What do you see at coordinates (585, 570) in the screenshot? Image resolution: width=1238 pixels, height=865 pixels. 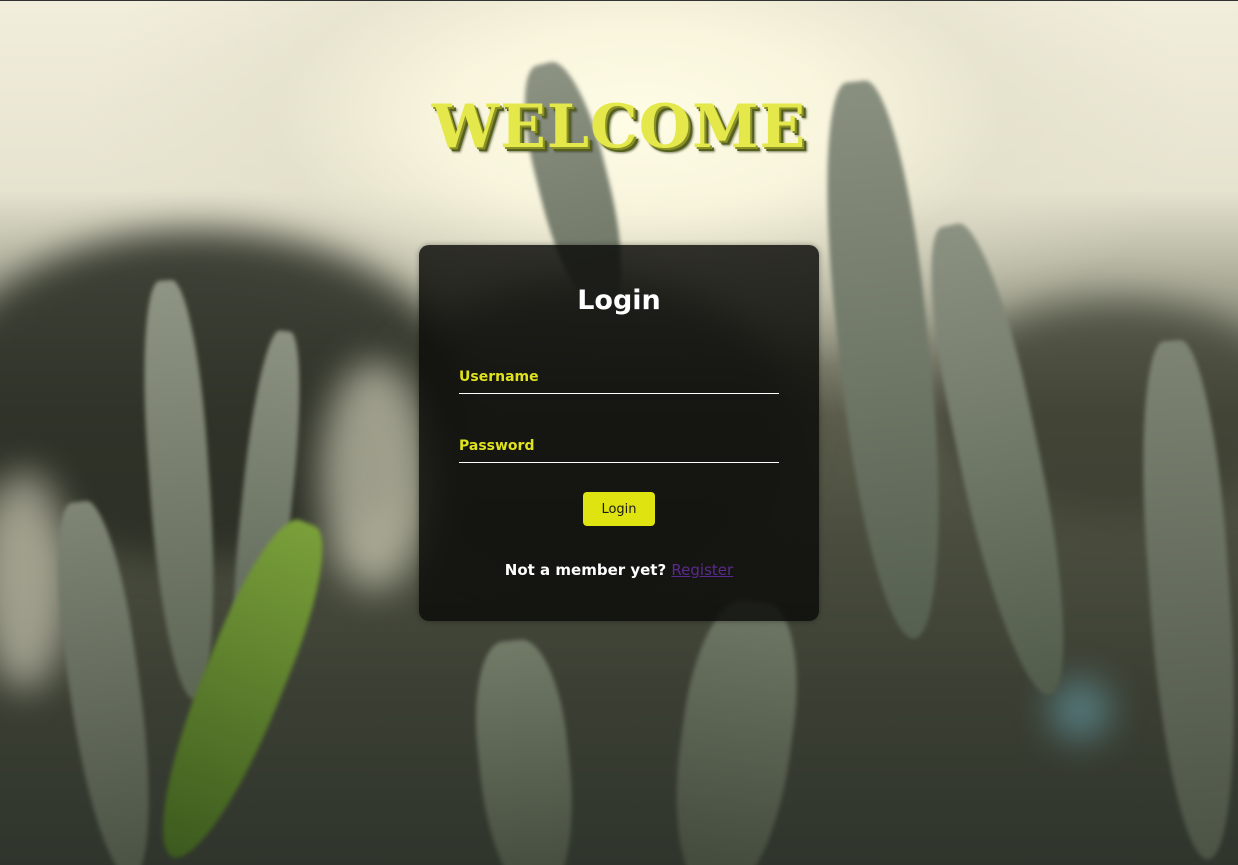 I see `register-prompt-text: Not a member yet?` at bounding box center [585, 570].